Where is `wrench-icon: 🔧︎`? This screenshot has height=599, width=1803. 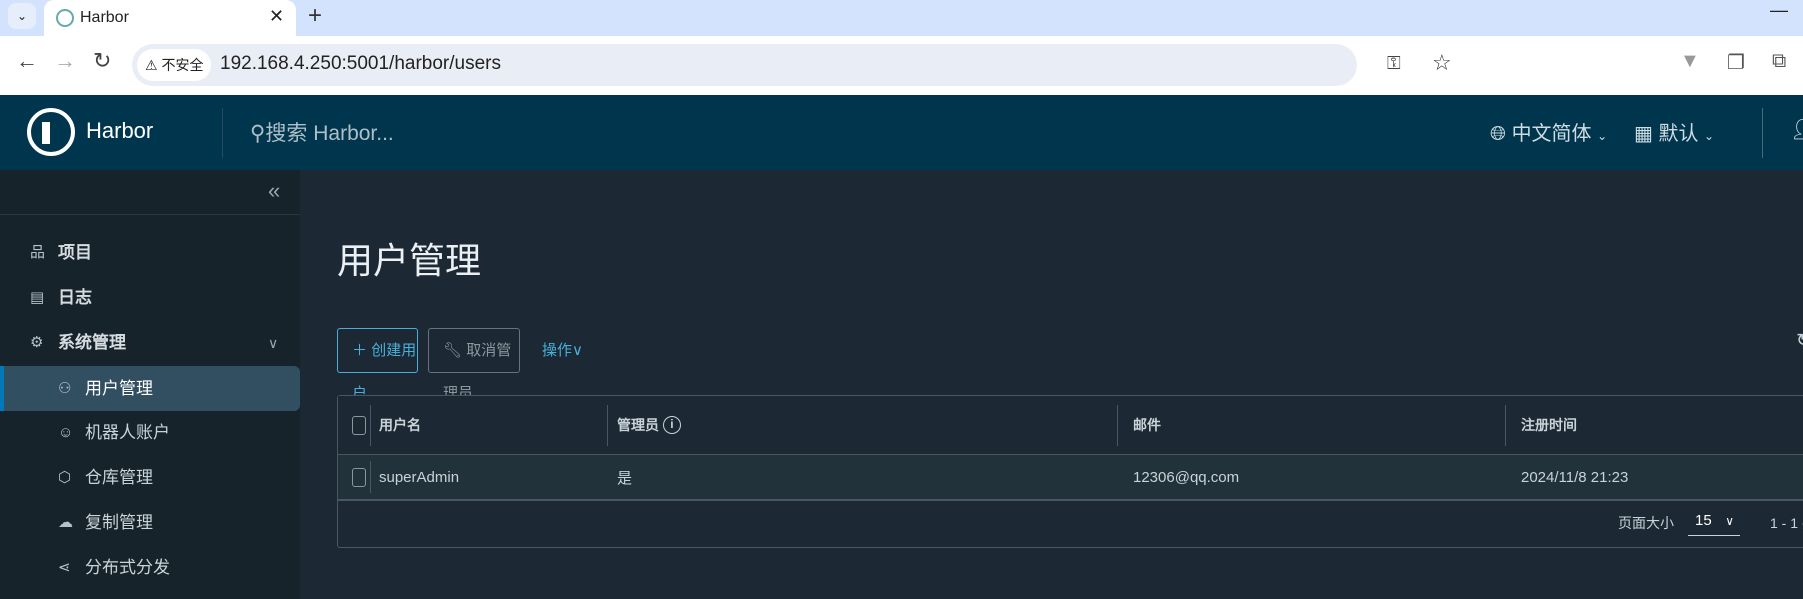 wrench-icon: 🔧︎ is located at coordinates (453, 350).